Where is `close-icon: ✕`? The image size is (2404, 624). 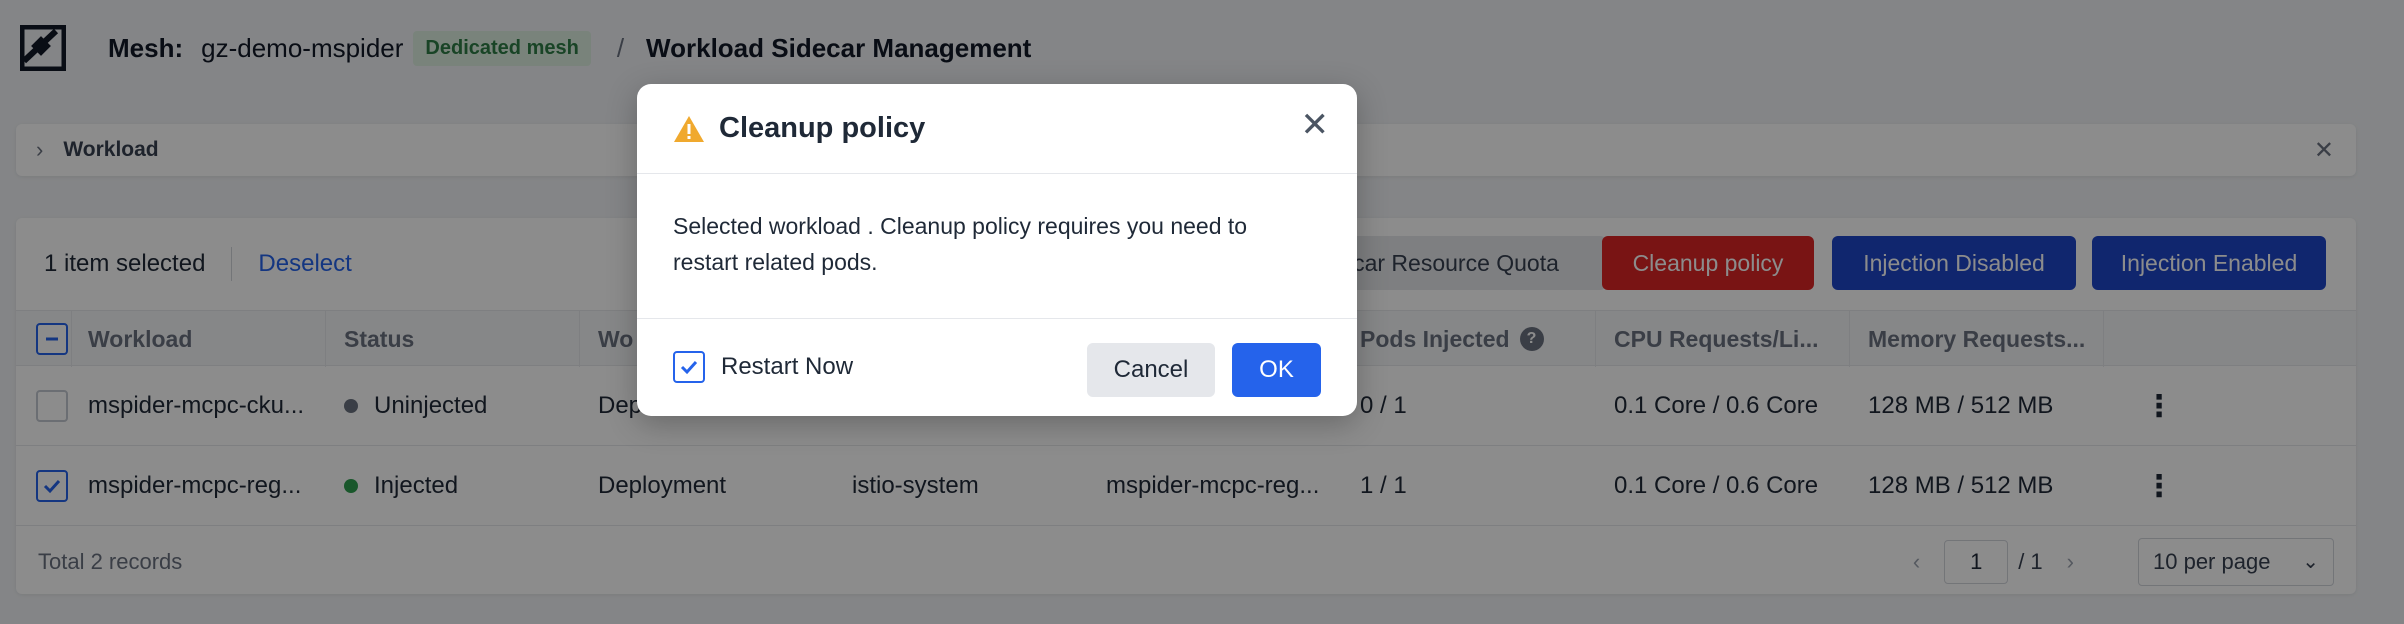
close-icon: ✕ is located at coordinates (1315, 125).